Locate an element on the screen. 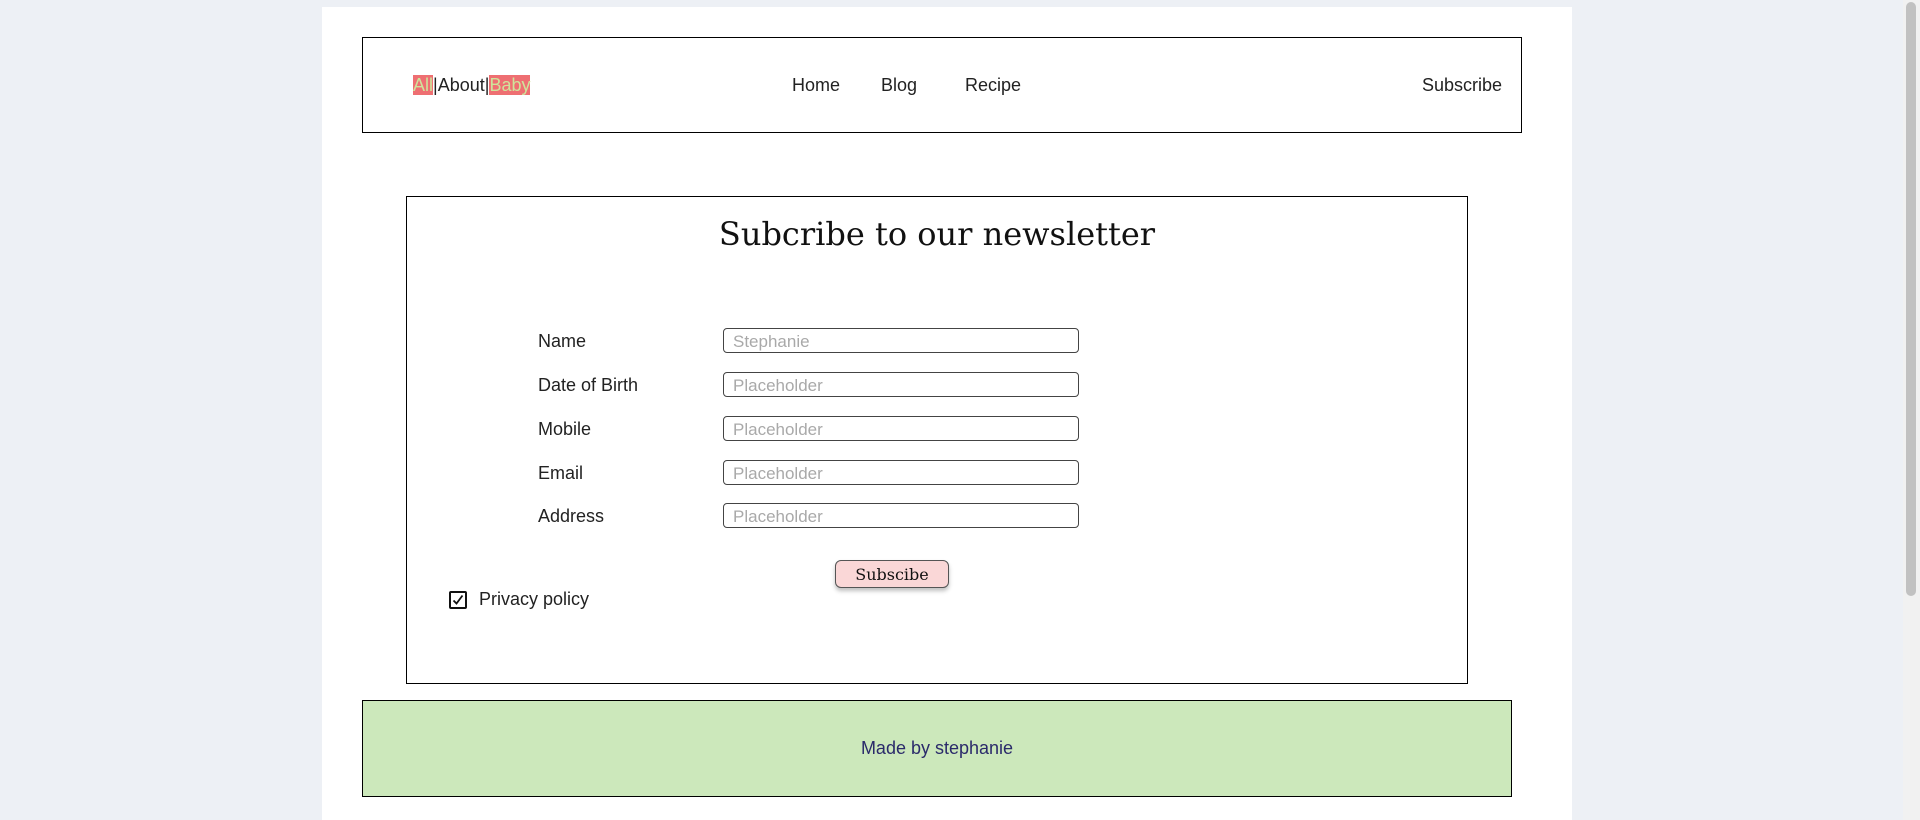 The image size is (1920, 820). nav-blog-link: Blog is located at coordinates (899, 85).